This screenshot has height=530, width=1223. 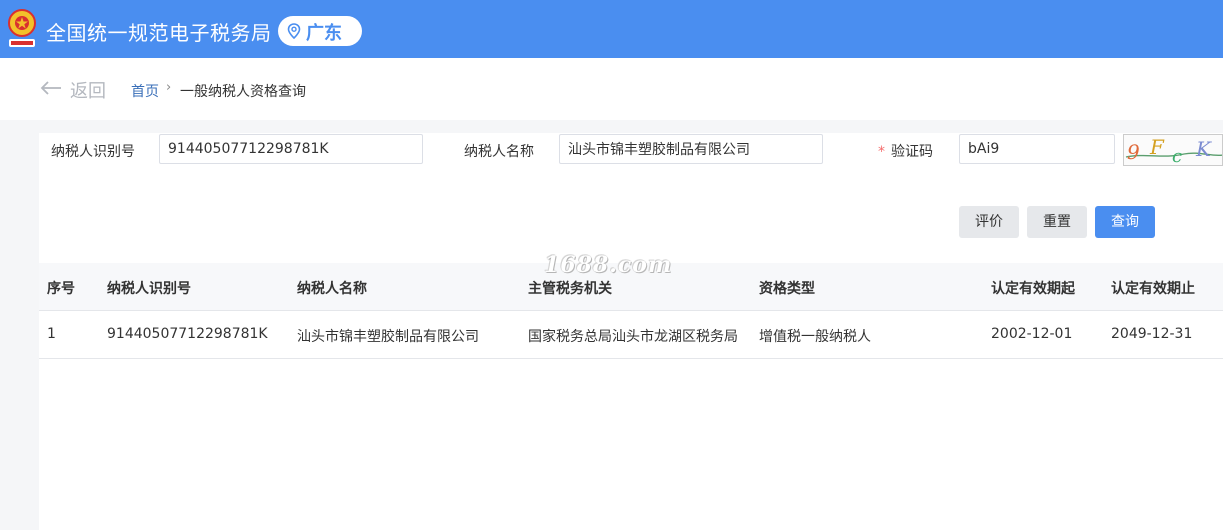 I want to click on reset-button: 重置, so click(x=1057, y=222).